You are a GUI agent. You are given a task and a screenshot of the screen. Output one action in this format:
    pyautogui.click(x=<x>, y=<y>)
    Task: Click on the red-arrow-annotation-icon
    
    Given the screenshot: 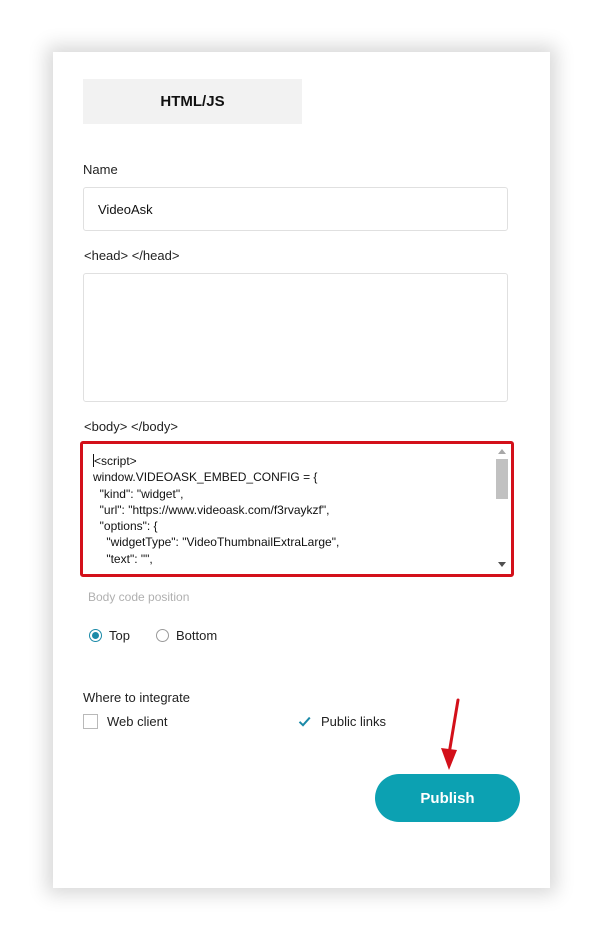 What is the action you would take?
    pyautogui.click(x=450, y=734)
    